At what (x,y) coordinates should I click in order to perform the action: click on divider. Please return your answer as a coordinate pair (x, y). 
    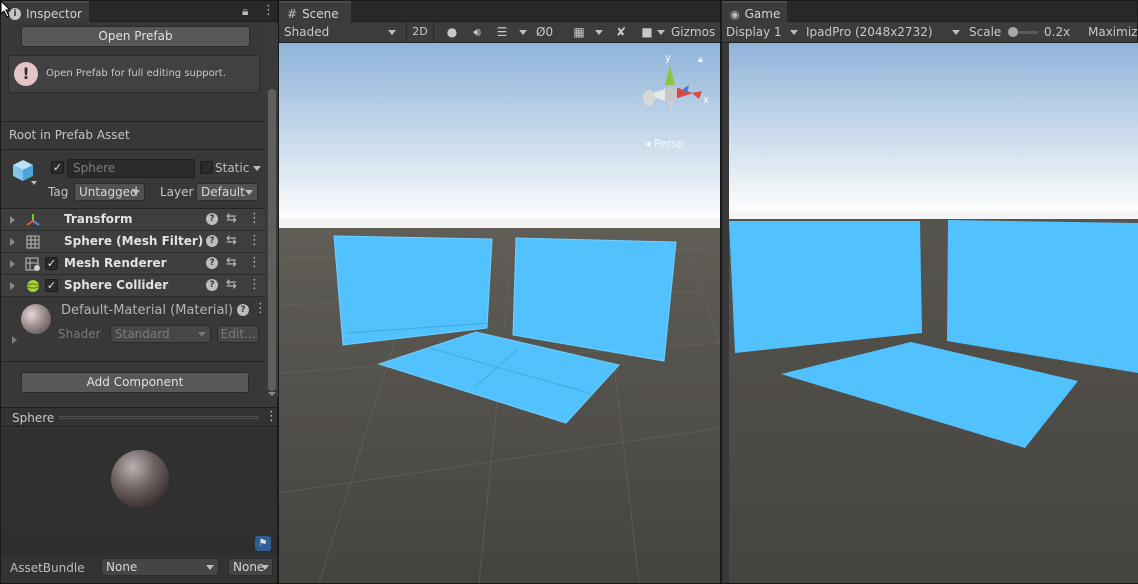
    Looking at the image, I should click on (133, 361).